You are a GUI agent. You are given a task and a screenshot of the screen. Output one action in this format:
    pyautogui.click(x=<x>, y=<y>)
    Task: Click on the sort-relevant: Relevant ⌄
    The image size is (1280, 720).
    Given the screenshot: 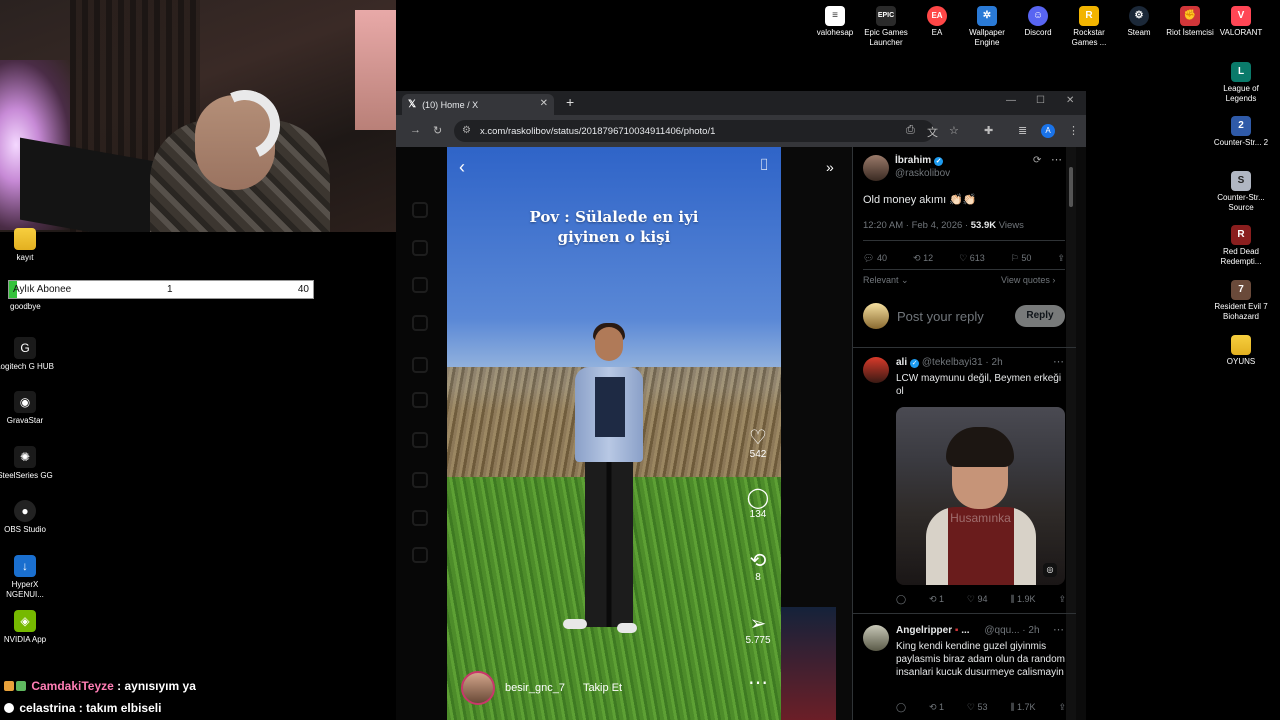 What is the action you would take?
    pyautogui.click(x=886, y=280)
    